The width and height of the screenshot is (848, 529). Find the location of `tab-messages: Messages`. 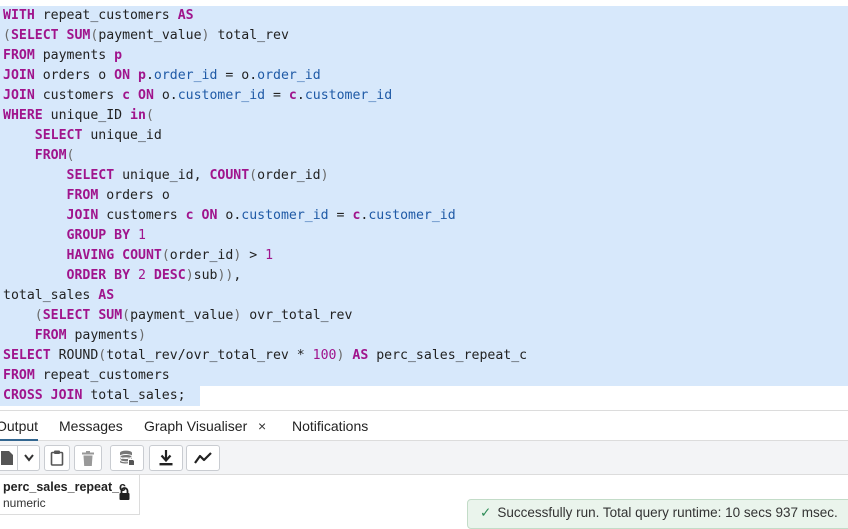

tab-messages: Messages is located at coordinates (91, 426).